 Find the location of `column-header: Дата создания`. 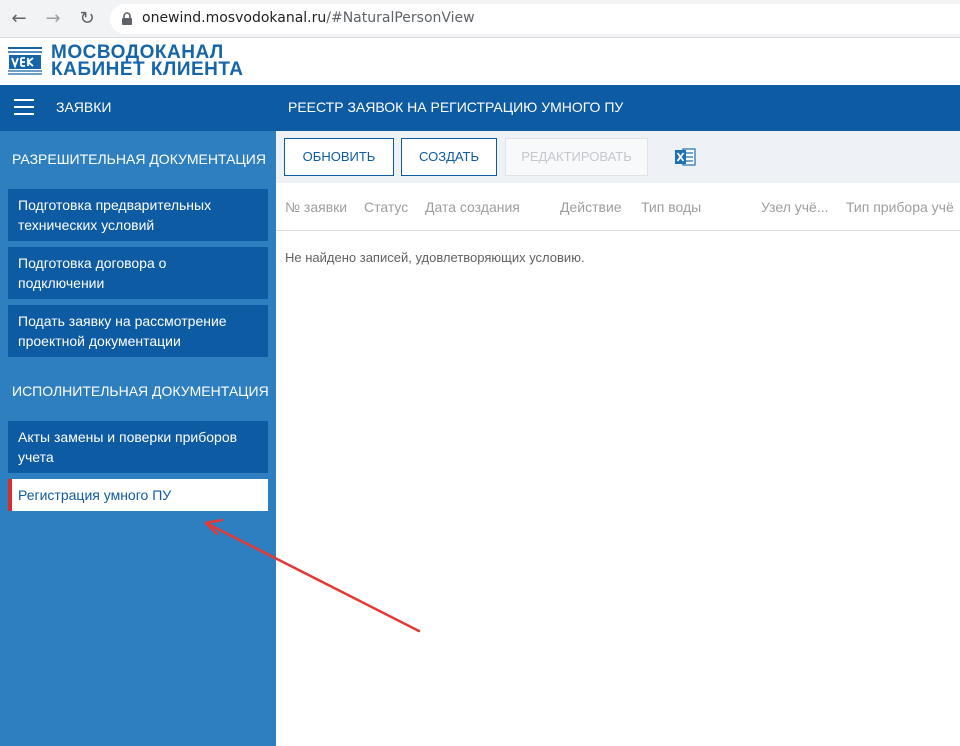

column-header: Дата создания is located at coordinates (472, 207).